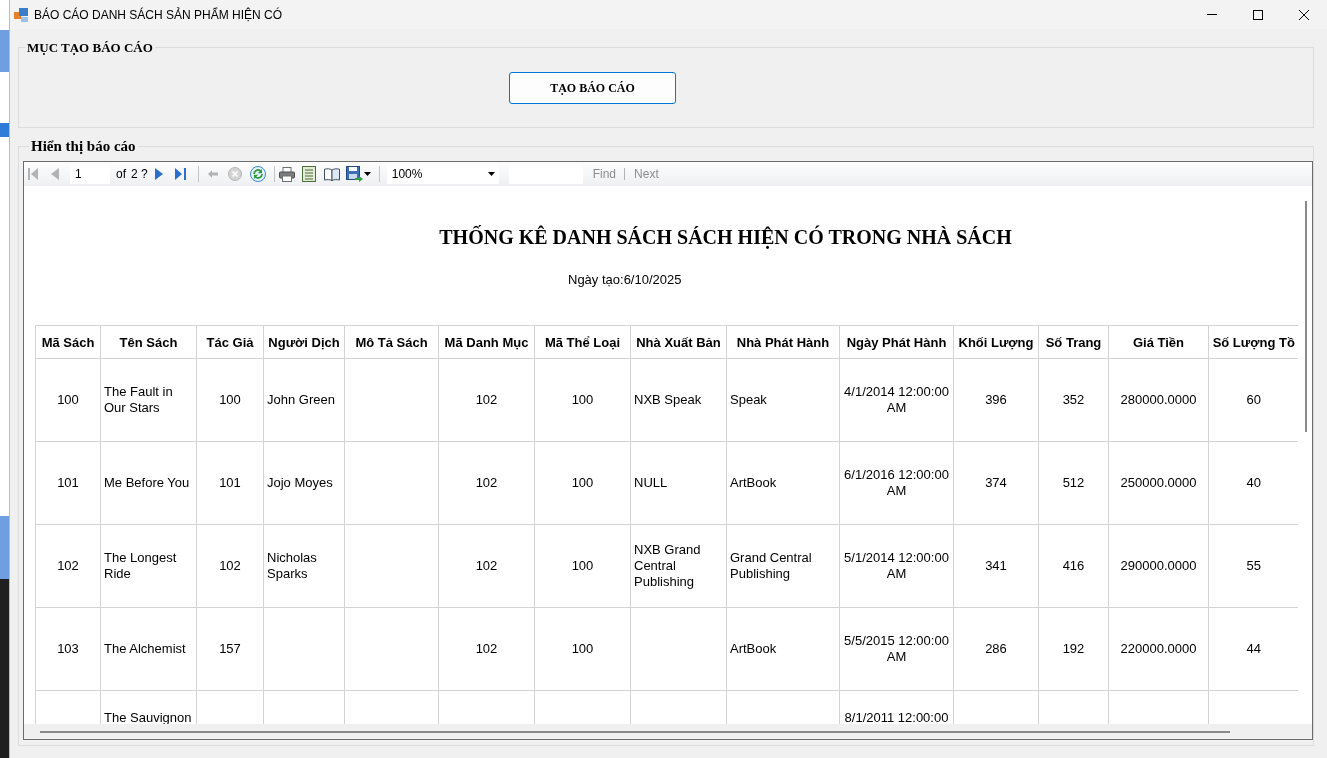 This screenshot has height=758, width=1327. Describe the element at coordinates (158, 174) in the screenshot. I see `next-page-icon` at that location.